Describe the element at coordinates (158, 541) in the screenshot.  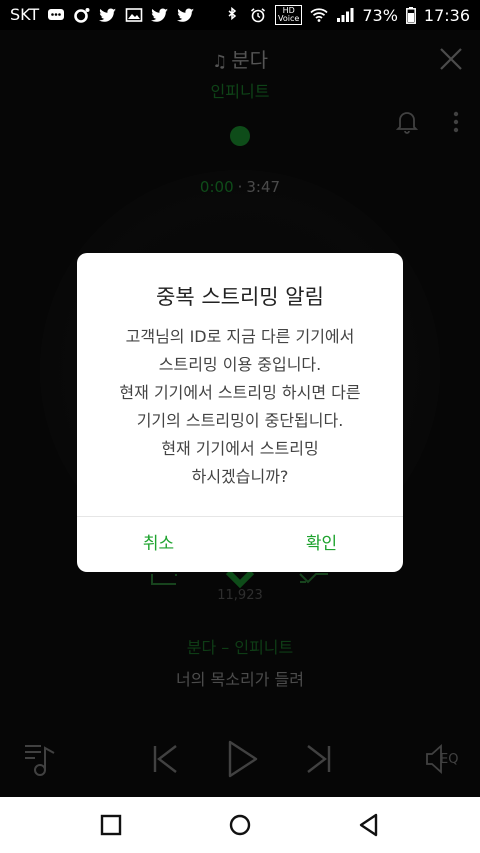
I see `cancel-button: 취소` at that location.